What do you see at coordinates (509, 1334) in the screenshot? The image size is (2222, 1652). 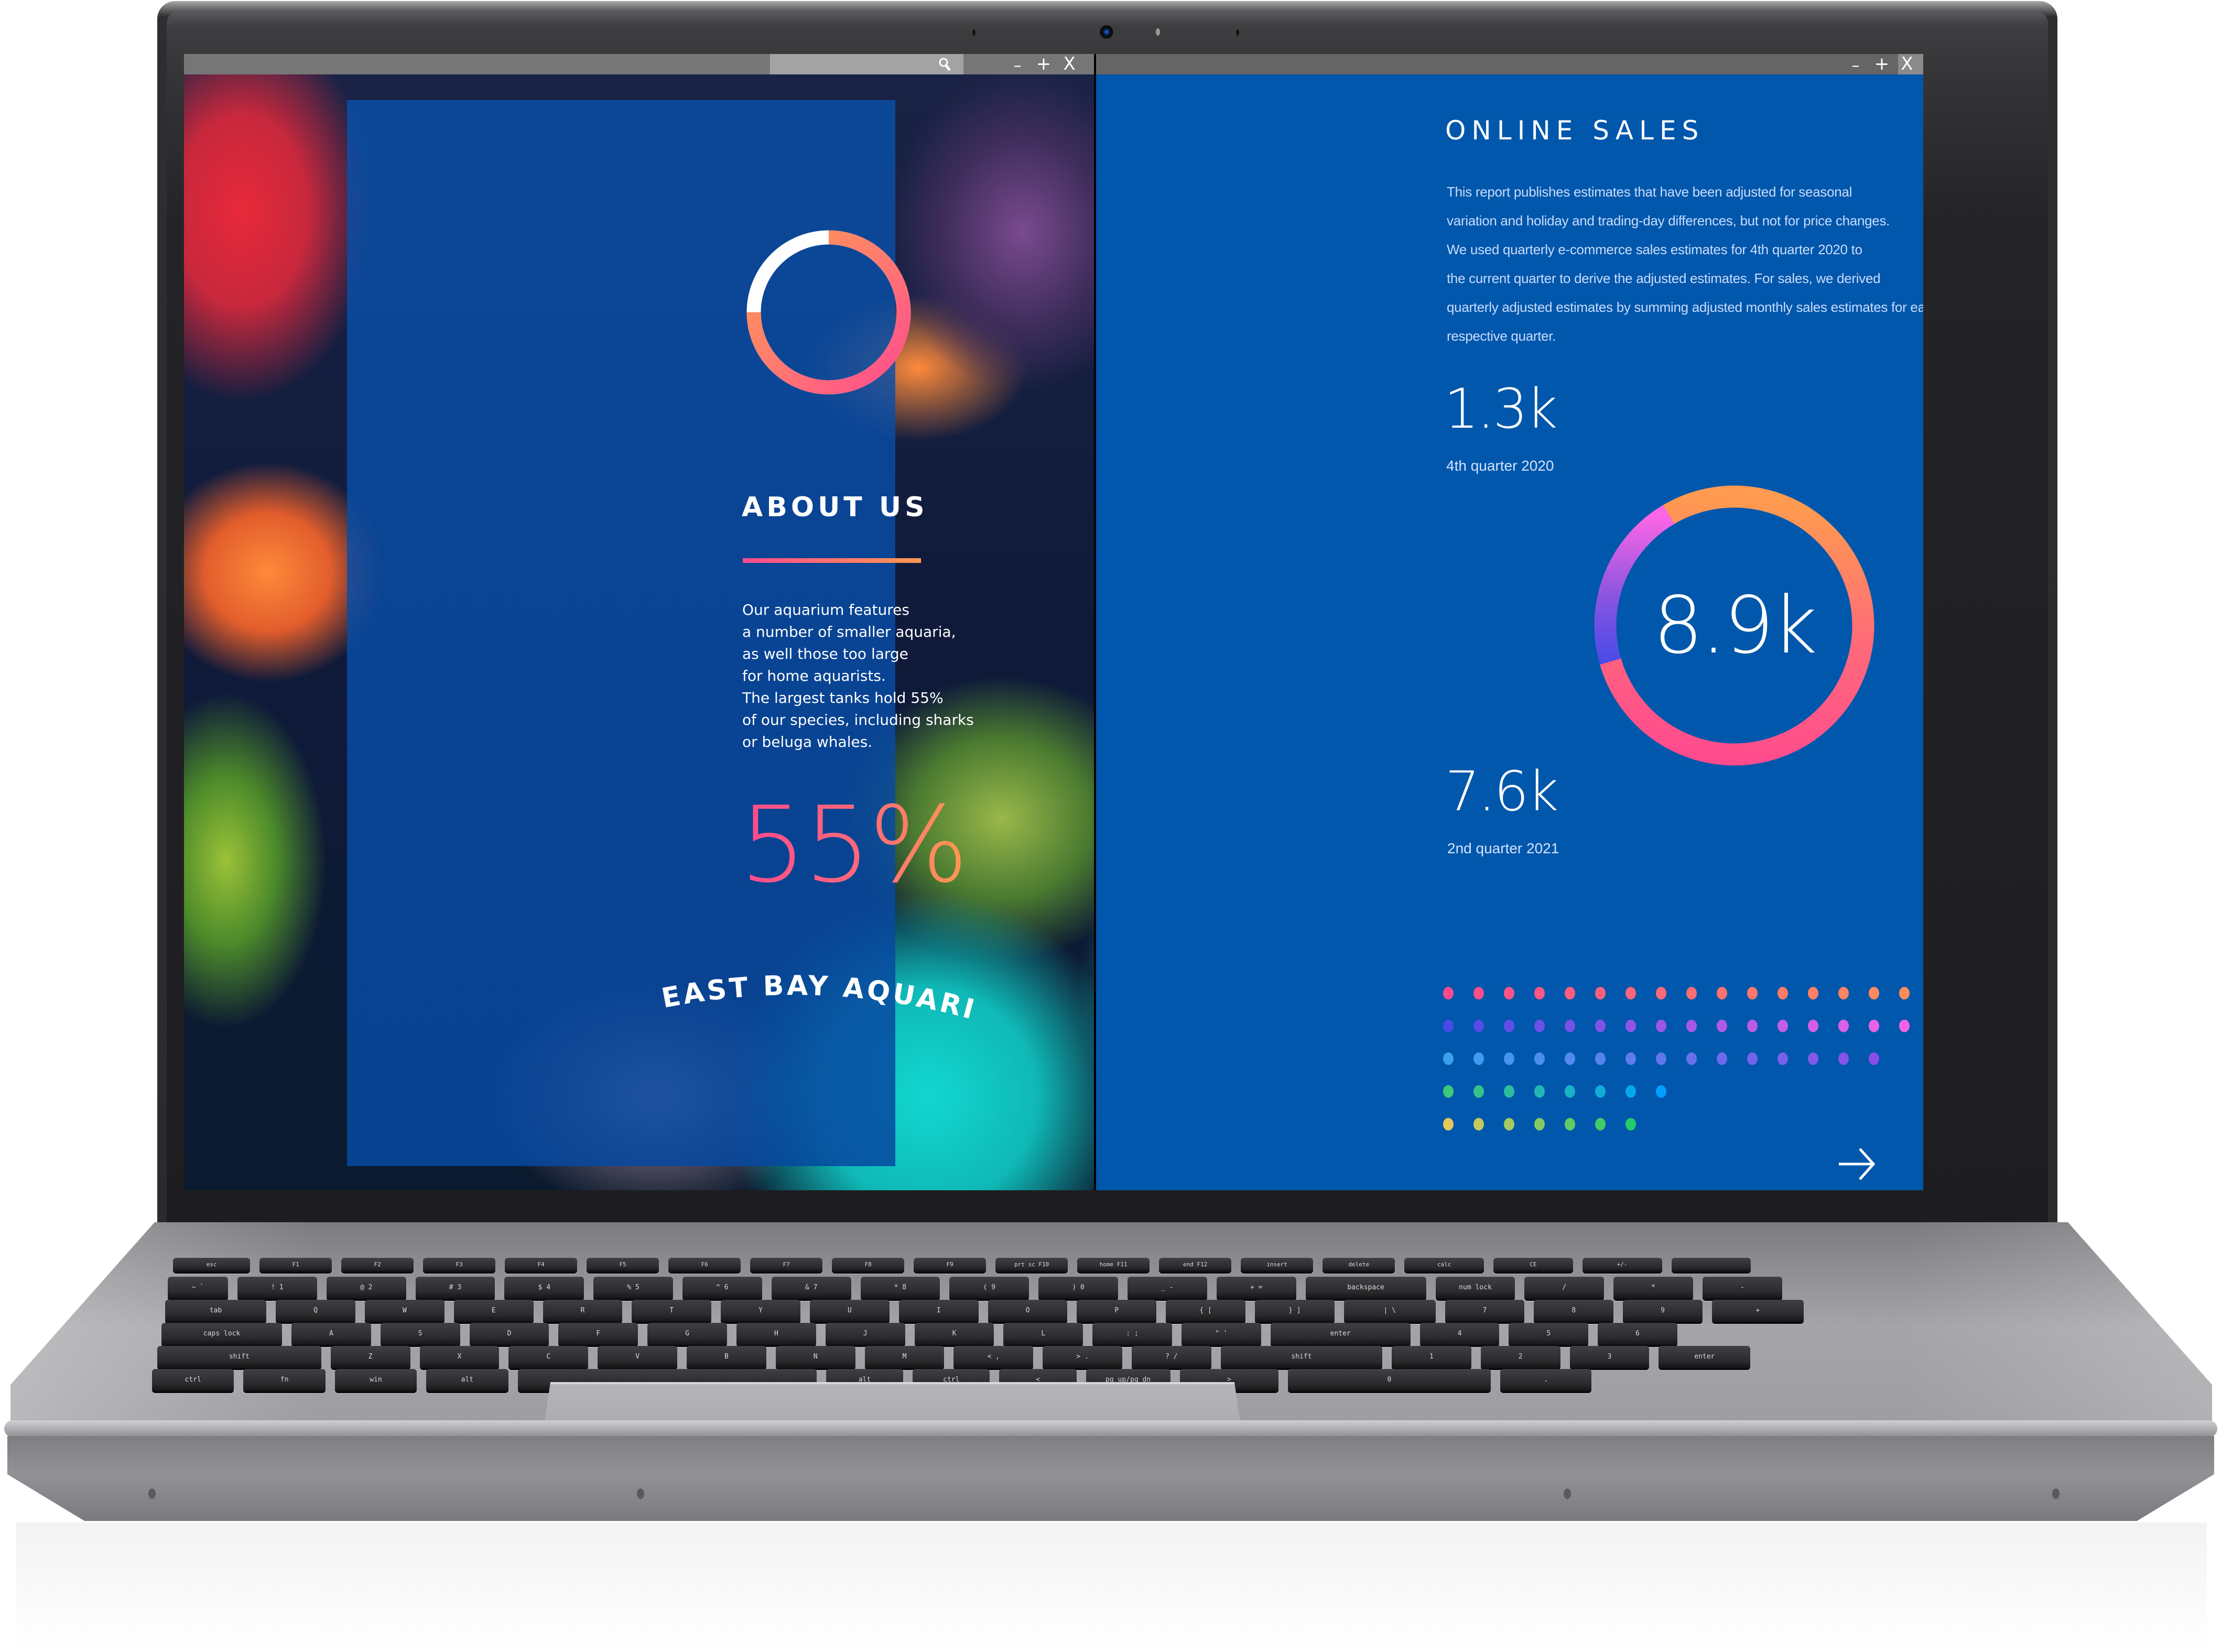 I see `key: D` at bounding box center [509, 1334].